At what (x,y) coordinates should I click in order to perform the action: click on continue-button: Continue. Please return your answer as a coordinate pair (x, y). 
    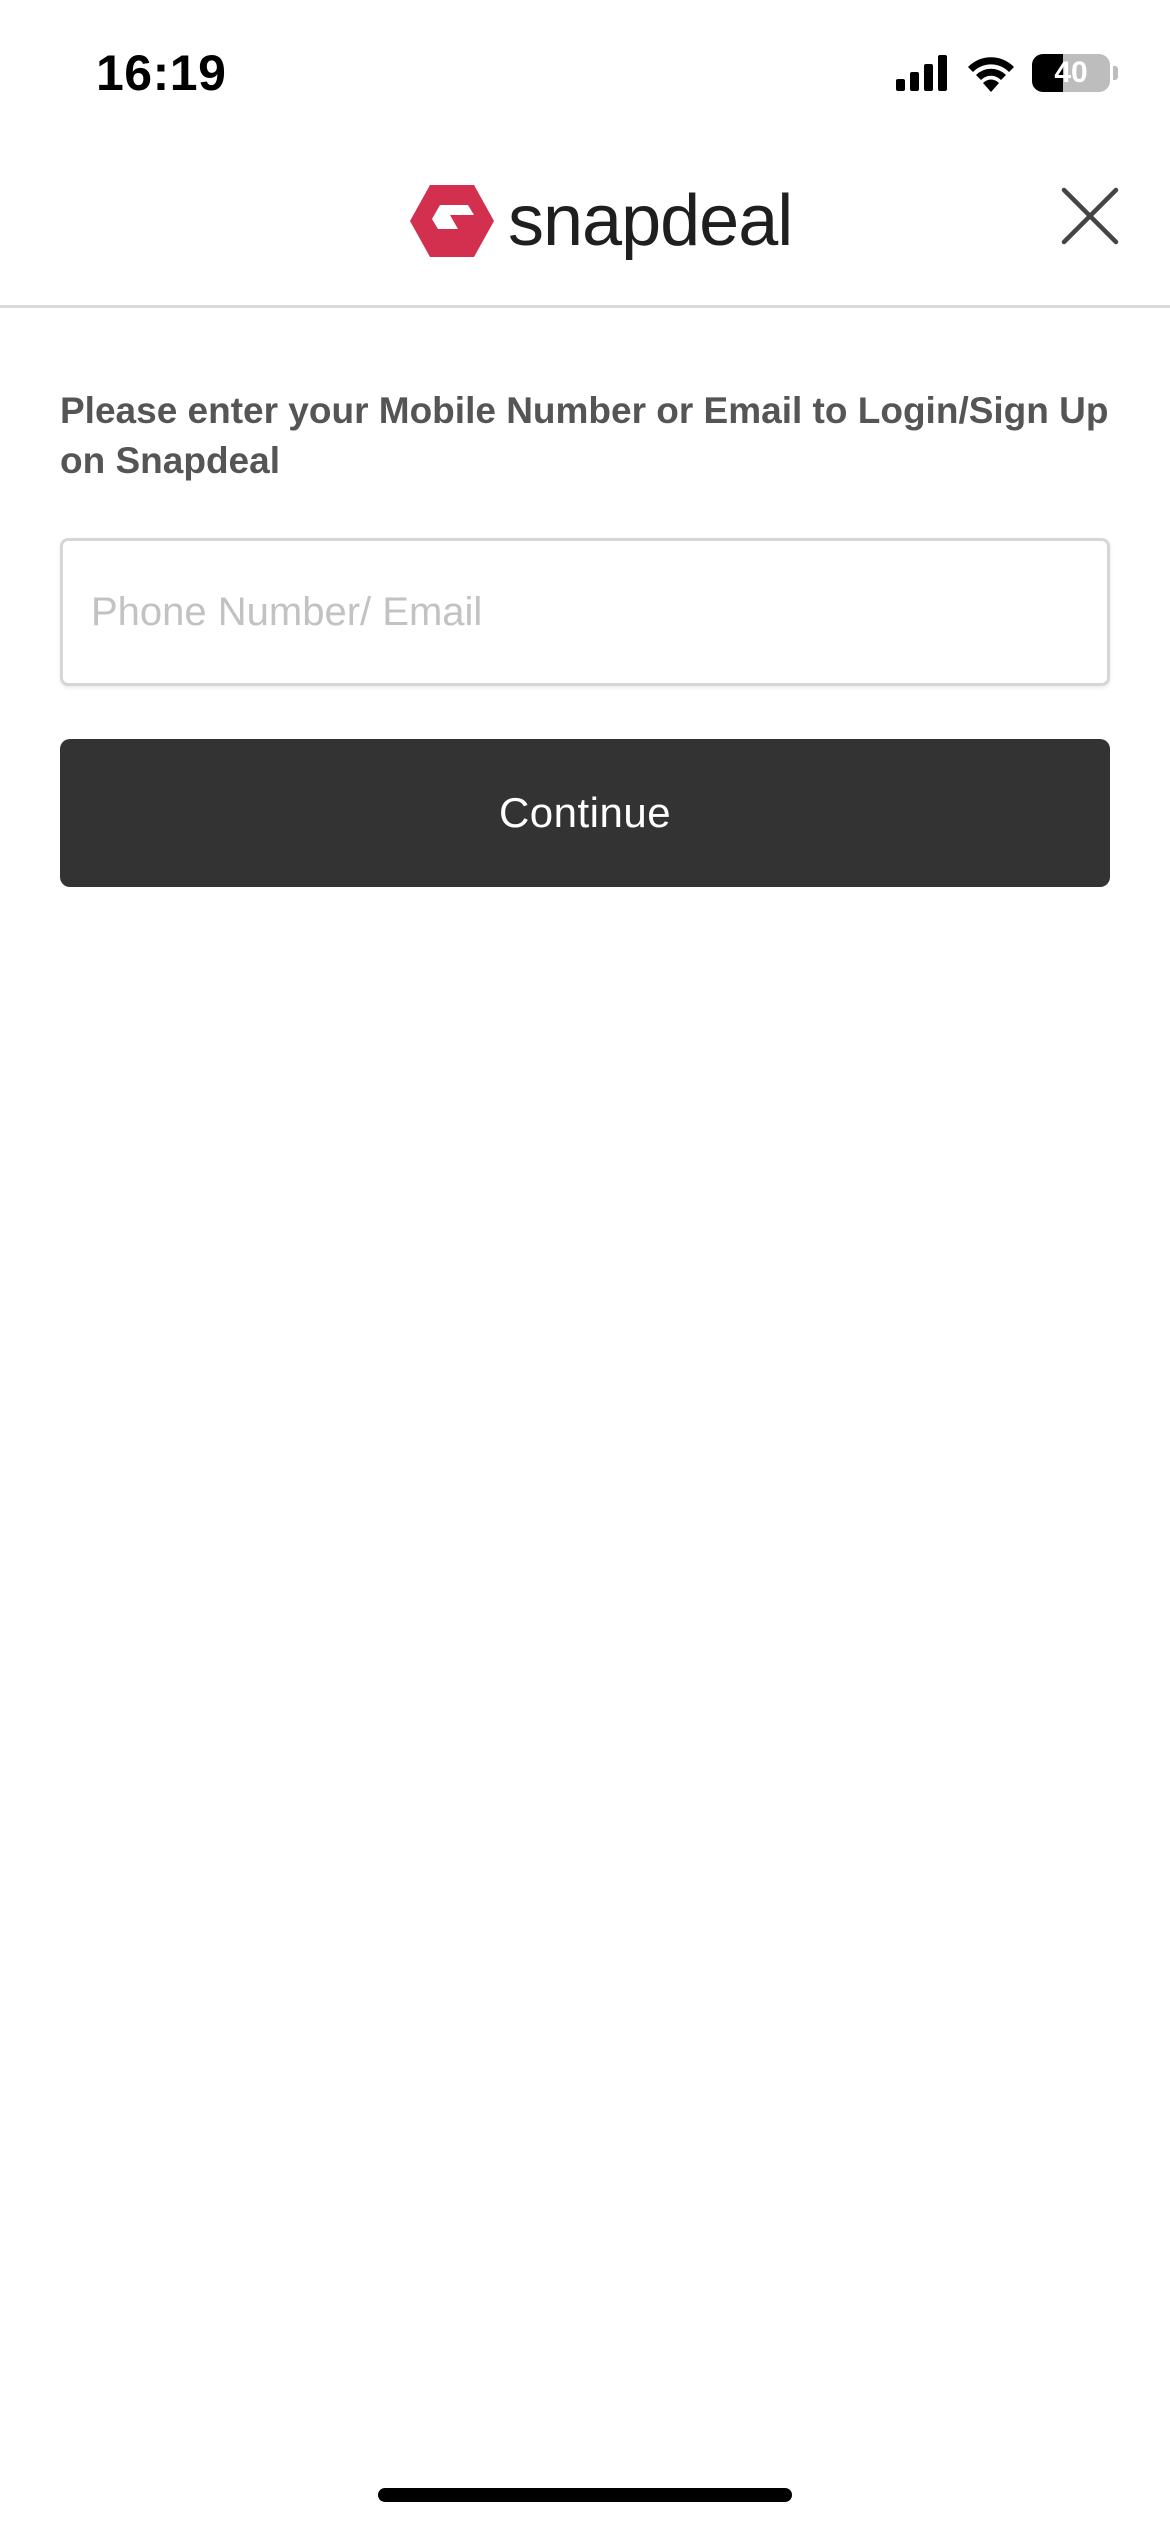
    Looking at the image, I should click on (585, 813).